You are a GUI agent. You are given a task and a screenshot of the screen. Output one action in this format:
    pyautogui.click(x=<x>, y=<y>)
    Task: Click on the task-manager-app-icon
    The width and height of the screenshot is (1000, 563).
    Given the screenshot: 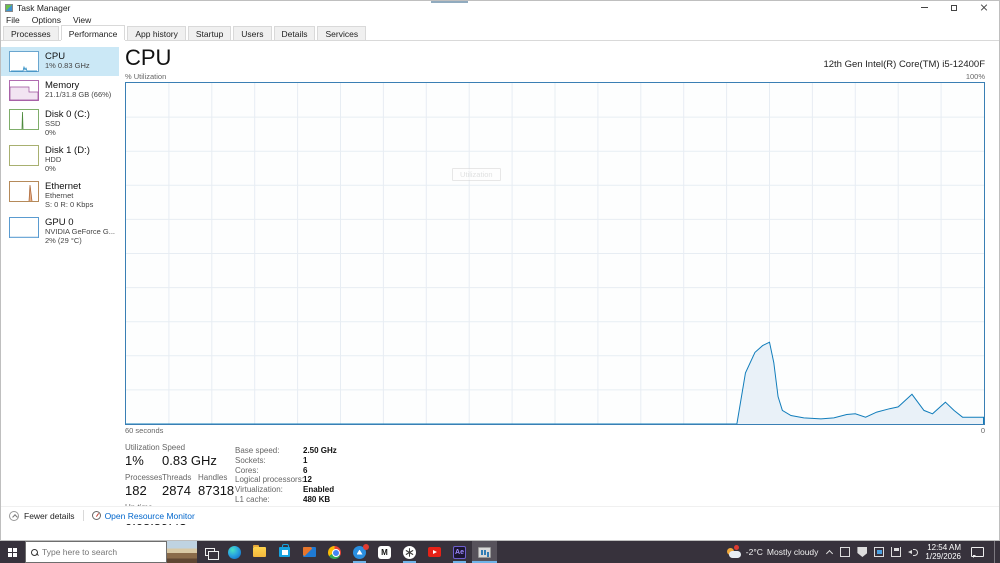 What is the action you would take?
    pyautogui.click(x=9, y=7)
    